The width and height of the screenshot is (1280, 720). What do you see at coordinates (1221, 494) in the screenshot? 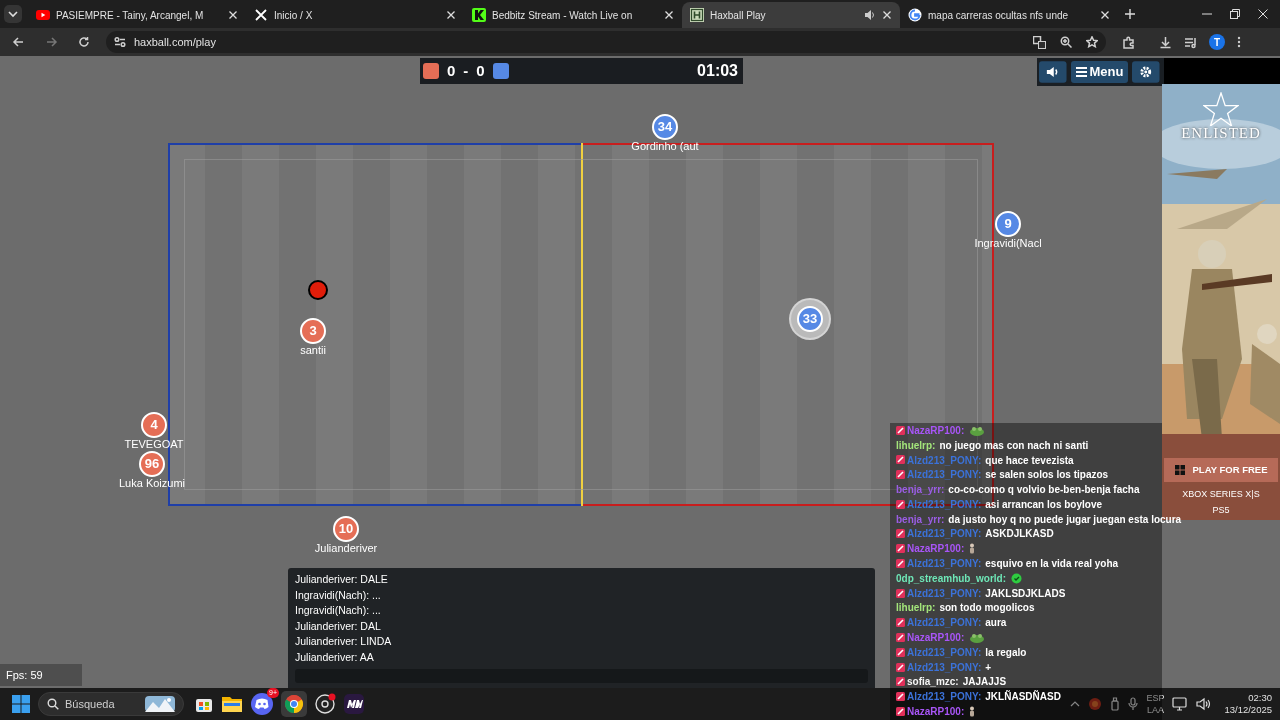
I see `platform-label: XBOX SERIES X|S` at bounding box center [1221, 494].